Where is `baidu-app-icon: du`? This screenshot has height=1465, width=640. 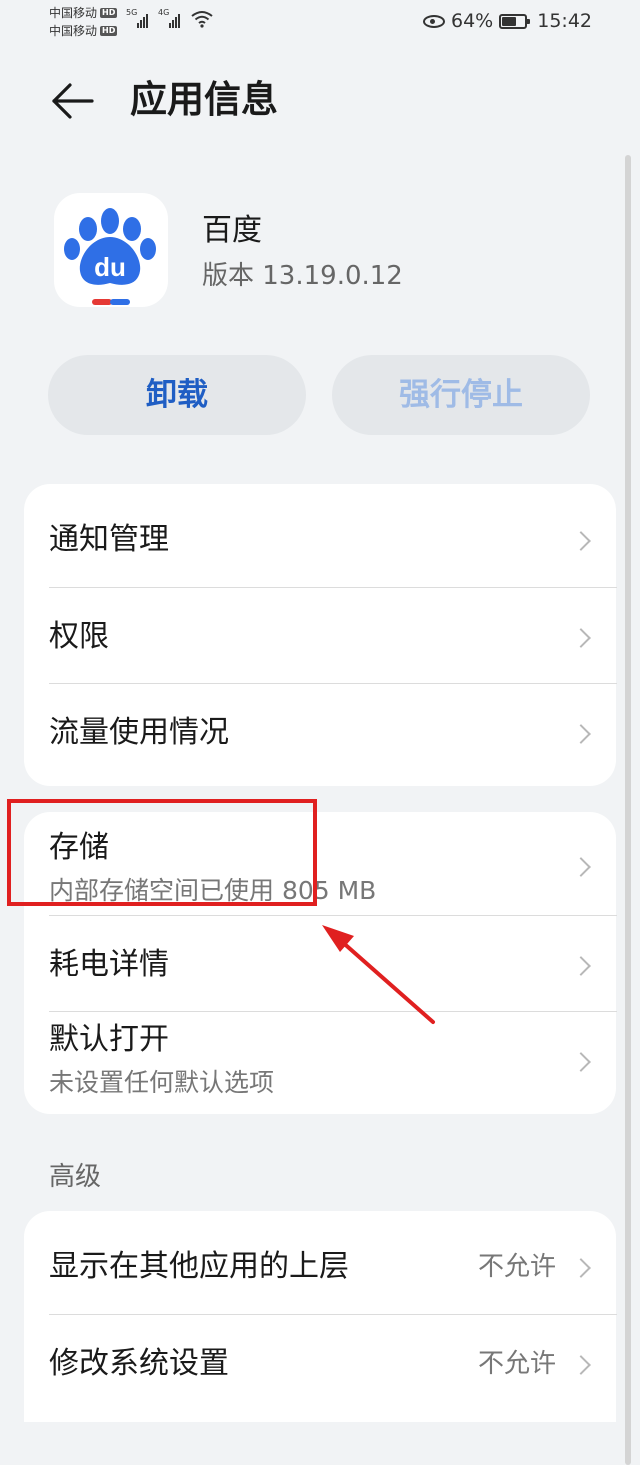 baidu-app-icon: du is located at coordinates (111, 250).